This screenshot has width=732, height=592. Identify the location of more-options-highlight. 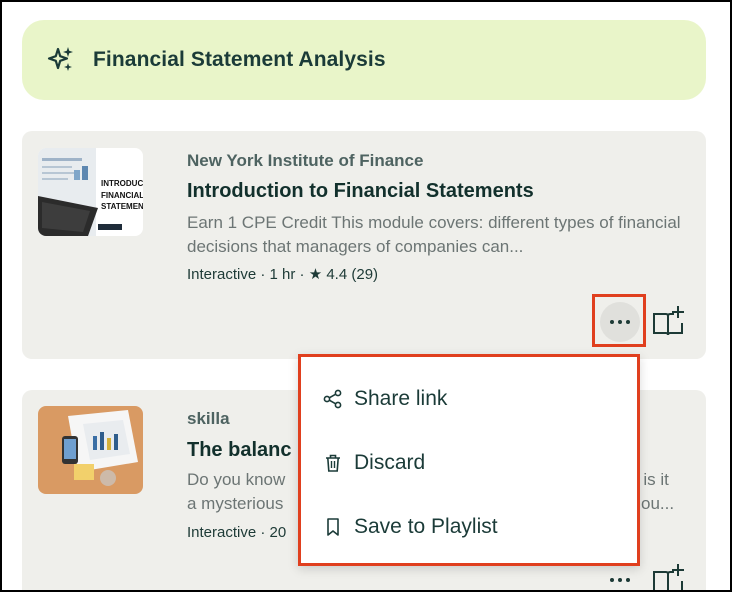
(619, 320).